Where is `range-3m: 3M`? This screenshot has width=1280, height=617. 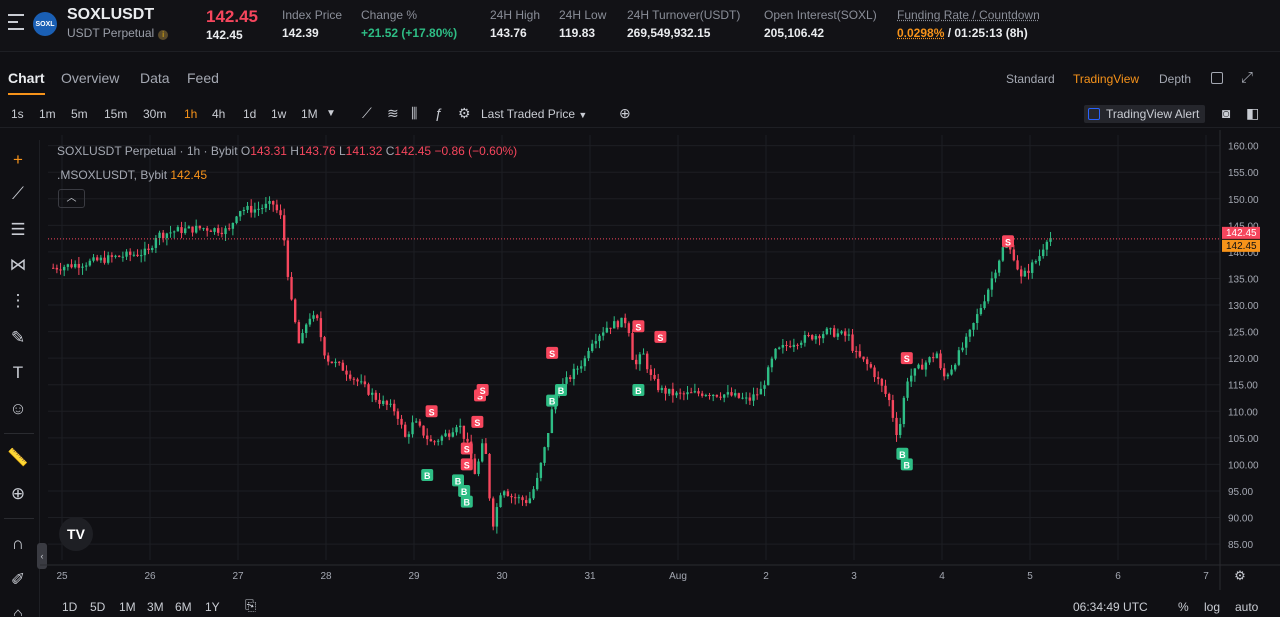 range-3m: 3M is located at coordinates (155, 607).